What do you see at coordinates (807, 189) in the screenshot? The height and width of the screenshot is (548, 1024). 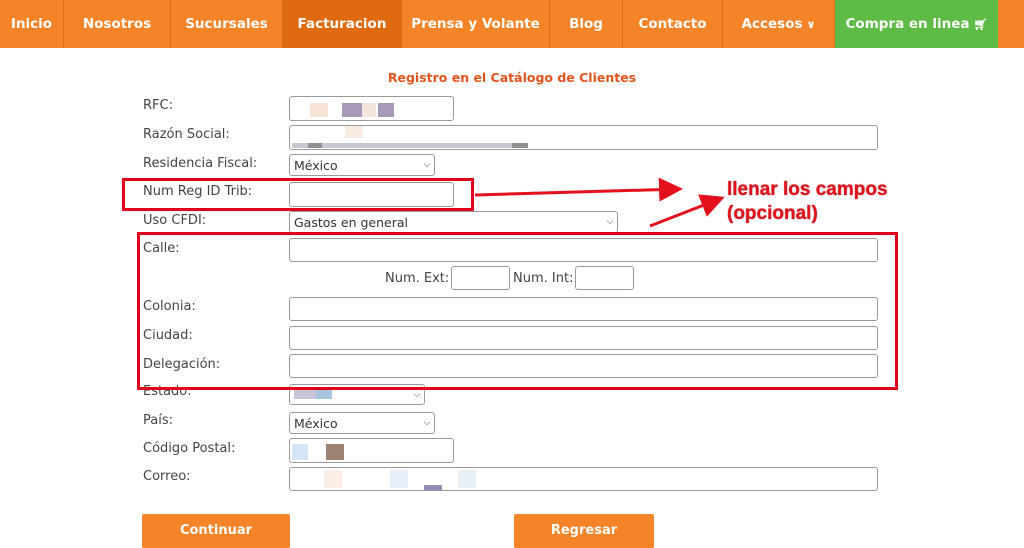 I see `annotation-line-1: llenar los campos` at bounding box center [807, 189].